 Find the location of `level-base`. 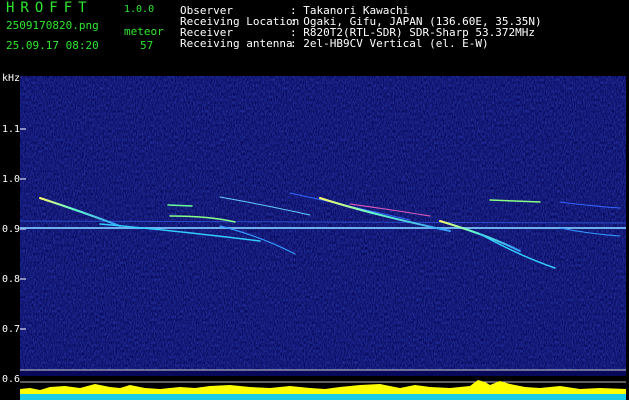

level-base is located at coordinates (323, 397).